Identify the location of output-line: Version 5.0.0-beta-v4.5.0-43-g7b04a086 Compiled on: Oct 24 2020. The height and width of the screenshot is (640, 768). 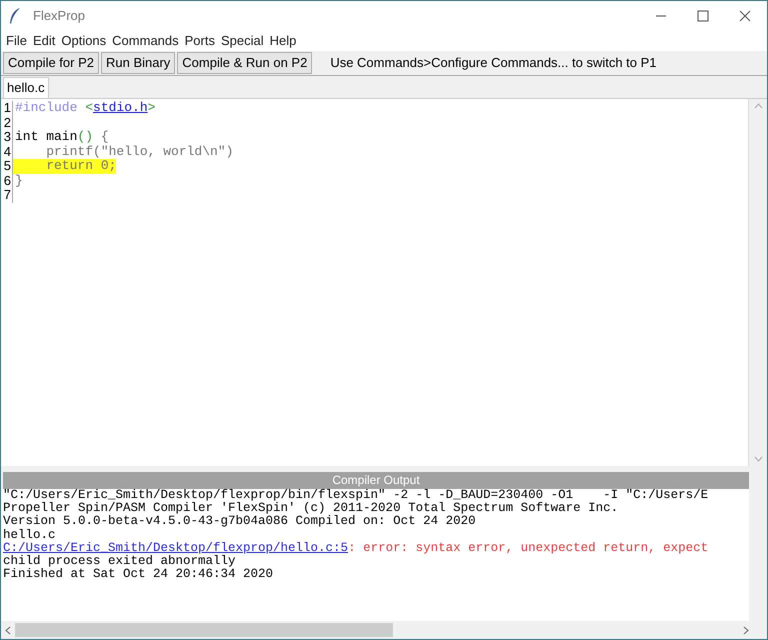
(240, 522).